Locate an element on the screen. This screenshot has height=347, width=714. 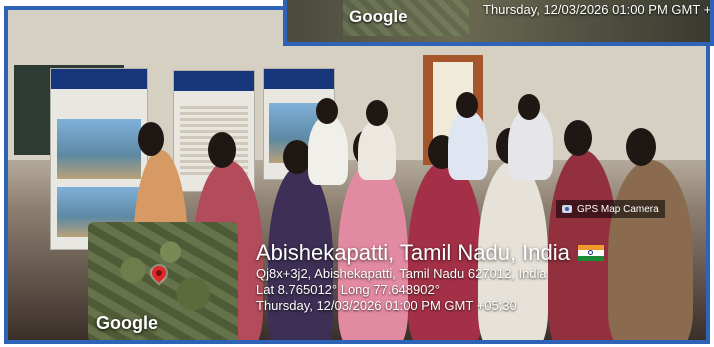
camera-icon is located at coordinates (567, 209).